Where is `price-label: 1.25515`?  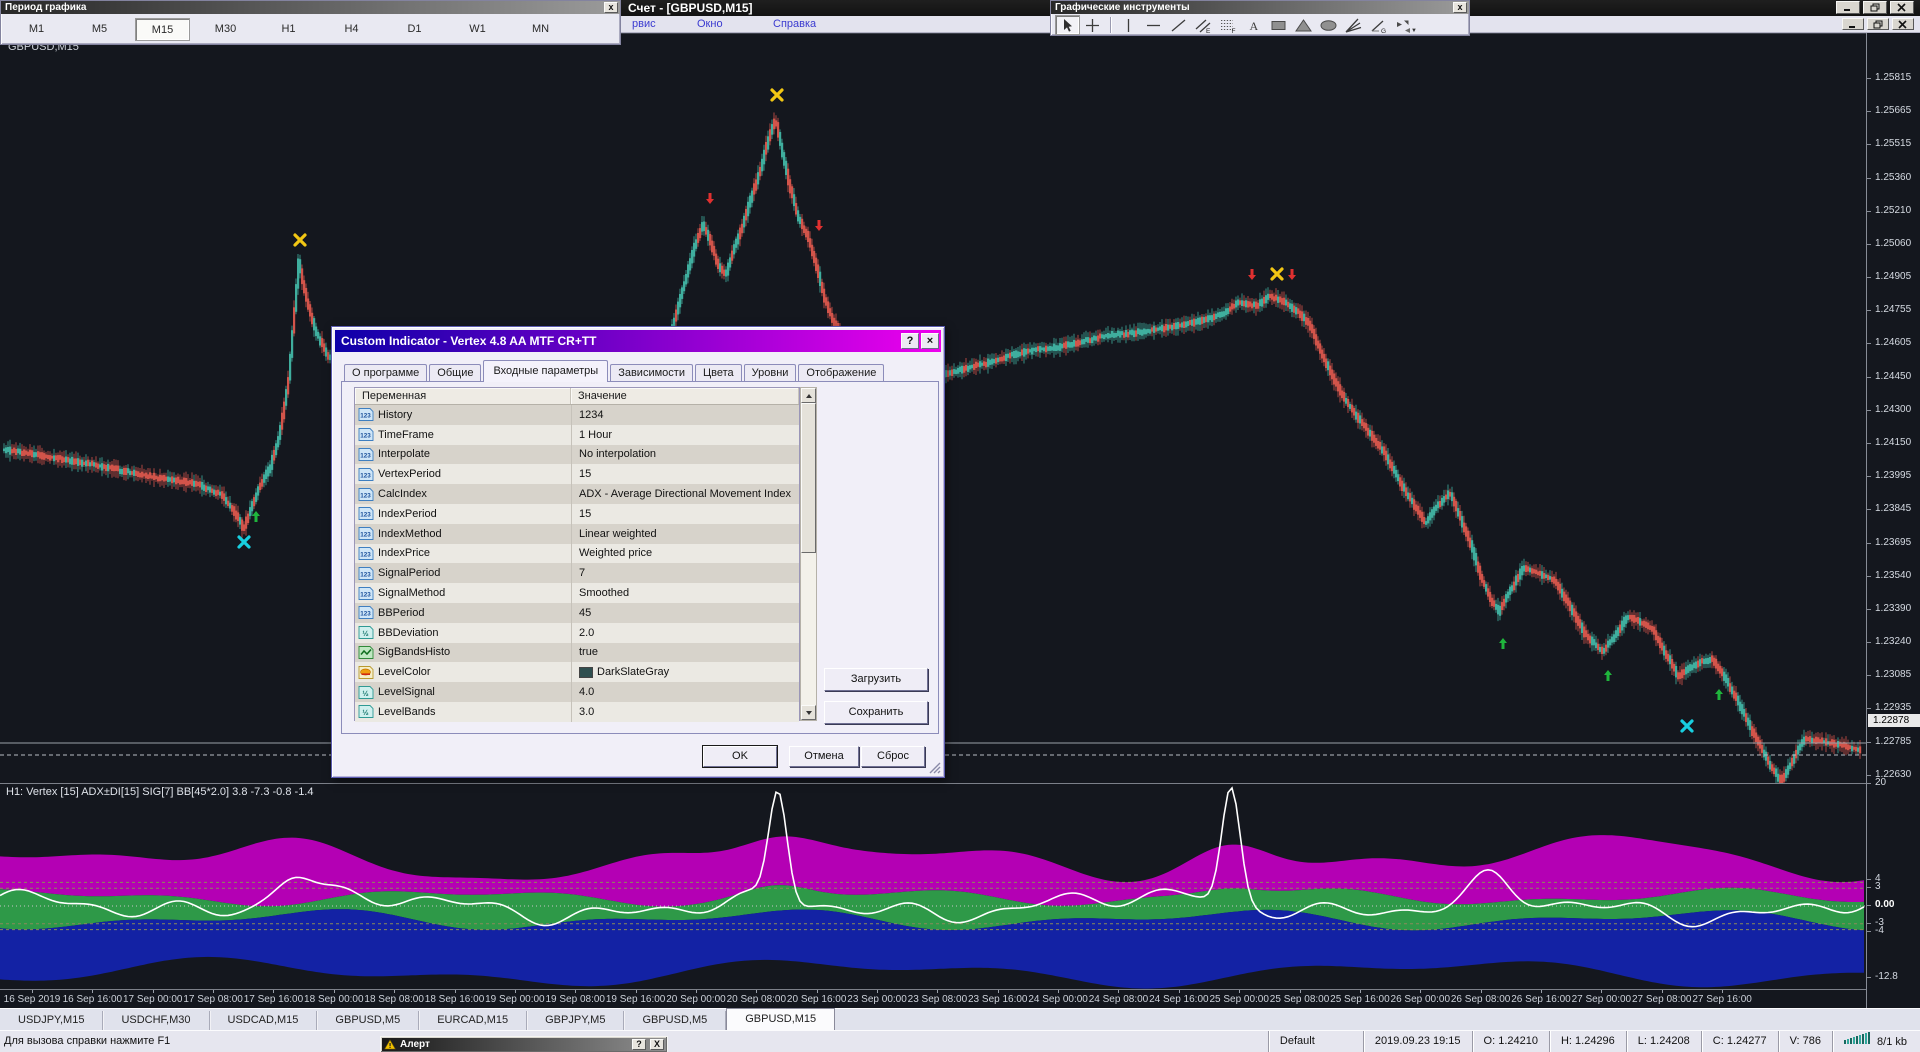 price-label: 1.25515 is located at coordinates (1893, 144).